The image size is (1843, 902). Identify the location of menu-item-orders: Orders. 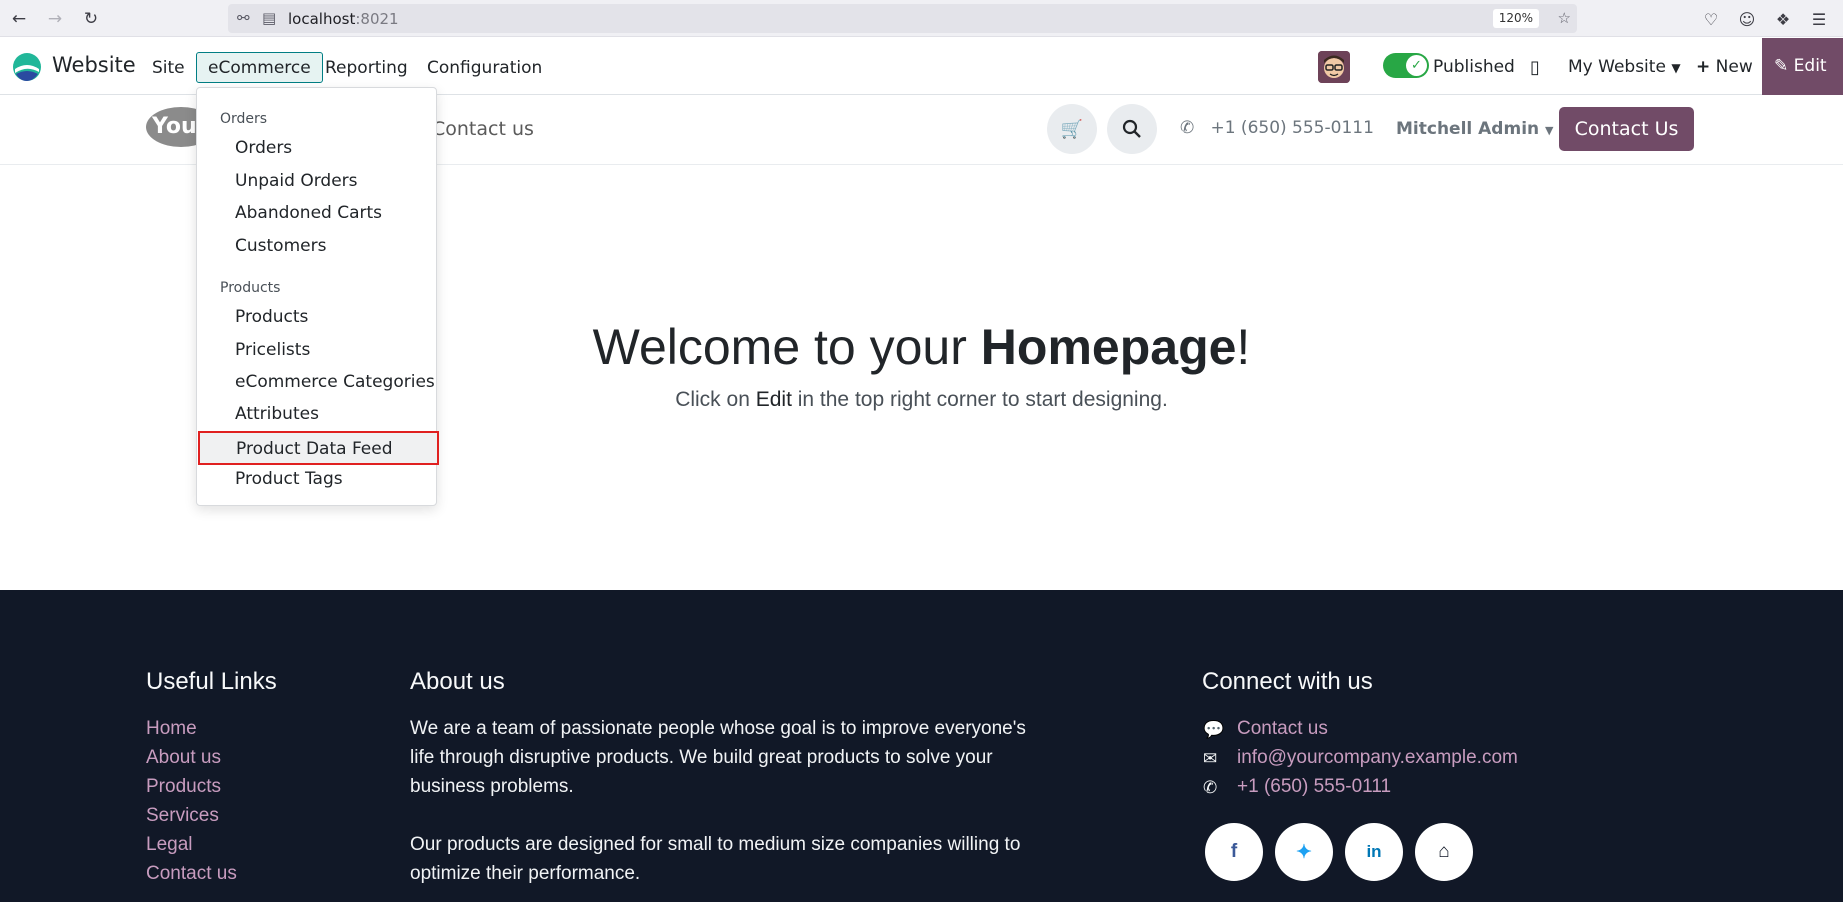
(316, 148).